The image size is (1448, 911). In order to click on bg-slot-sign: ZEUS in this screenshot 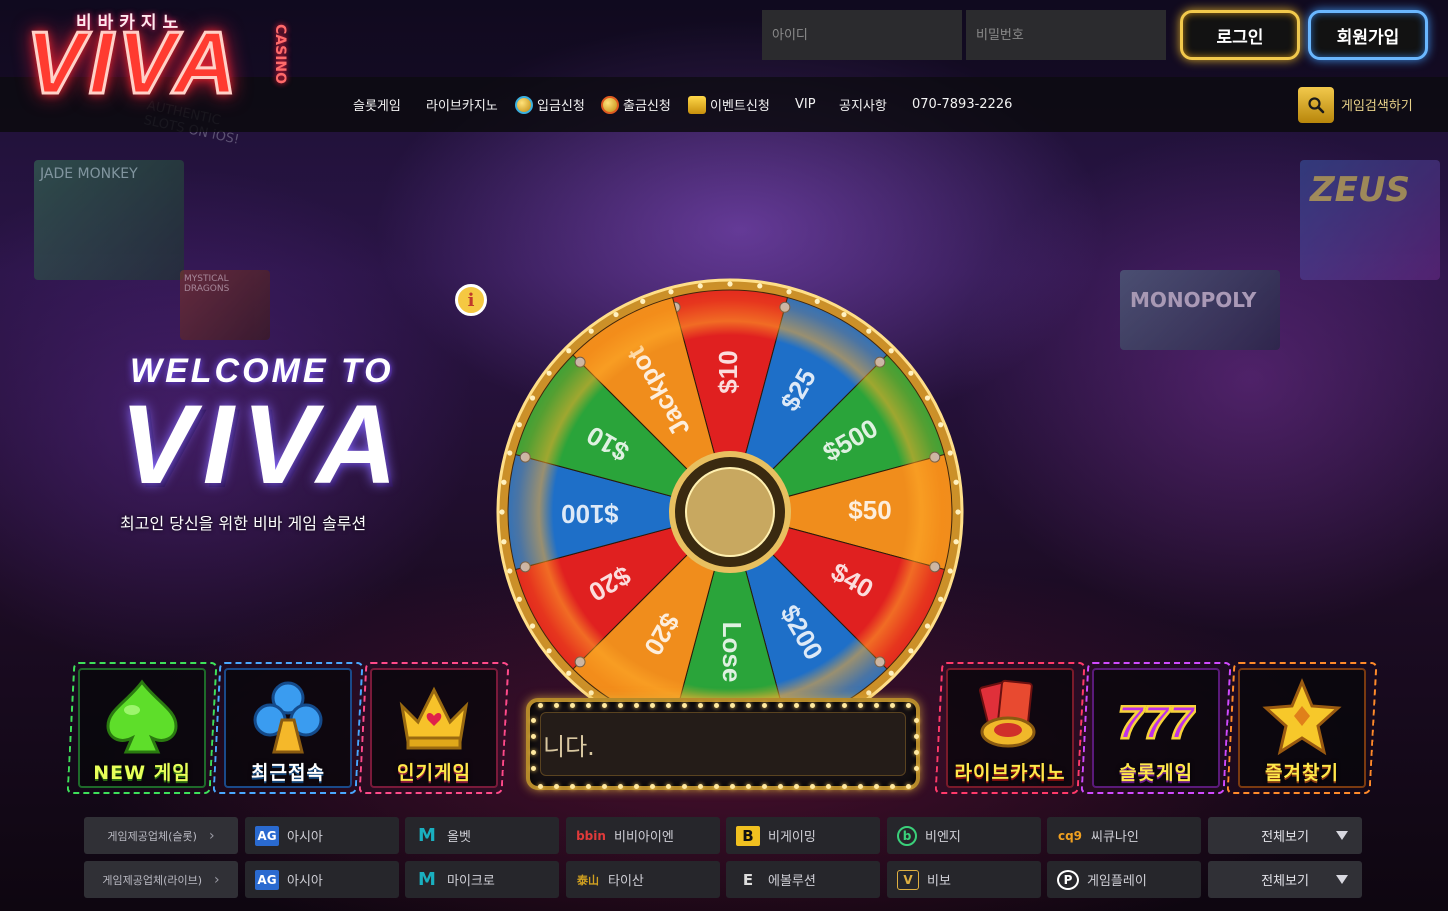, I will do `click(1370, 220)`.